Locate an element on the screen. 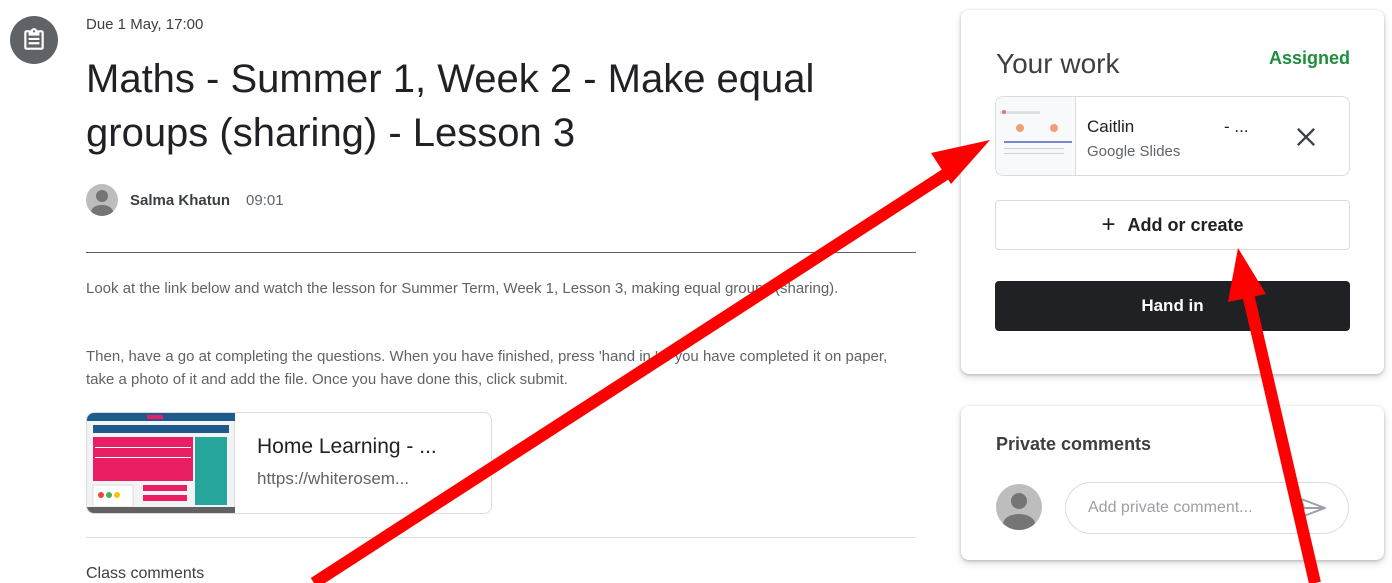 The image size is (1392, 583). class-comments-heading: Class comments is located at coordinates (145, 573).